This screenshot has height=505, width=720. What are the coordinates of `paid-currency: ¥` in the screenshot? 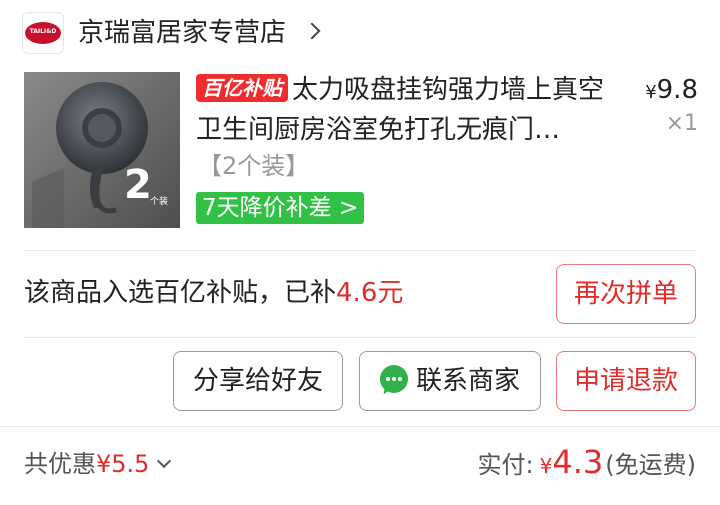 It's located at (546, 466).